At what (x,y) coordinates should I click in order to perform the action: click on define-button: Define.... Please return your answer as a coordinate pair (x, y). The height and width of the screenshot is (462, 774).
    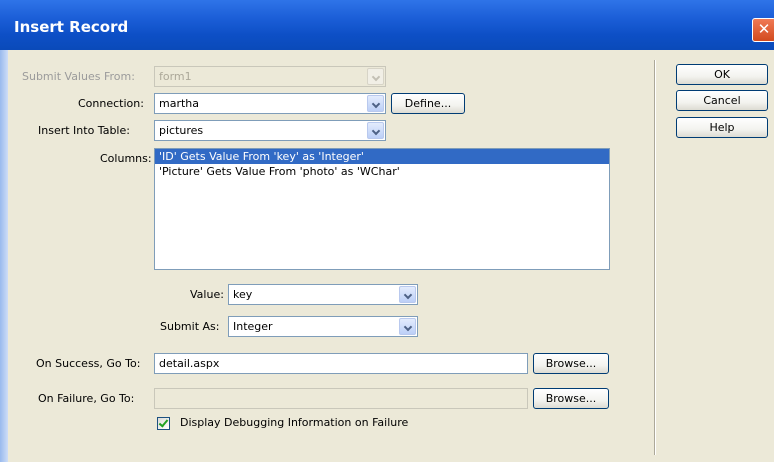
    Looking at the image, I should click on (428, 103).